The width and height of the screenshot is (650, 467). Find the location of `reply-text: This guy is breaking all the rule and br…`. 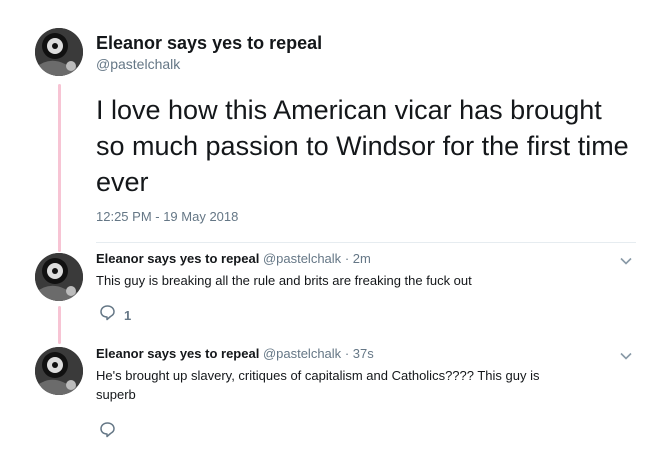

reply-text: This guy is breaking all the rule and br… is located at coordinates (284, 280).